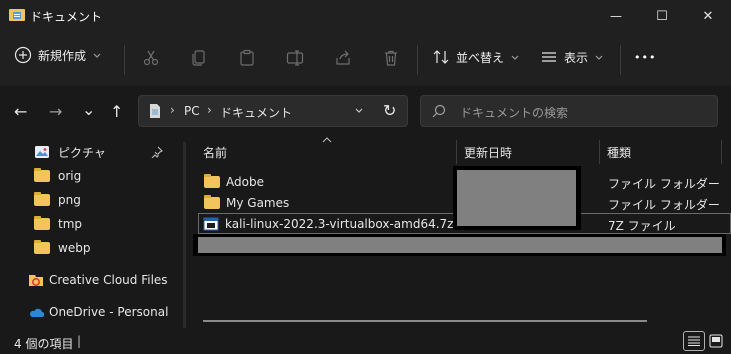  Describe the element at coordinates (662, 16) in the screenshot. I see `maximize-button: ☐` at that location.